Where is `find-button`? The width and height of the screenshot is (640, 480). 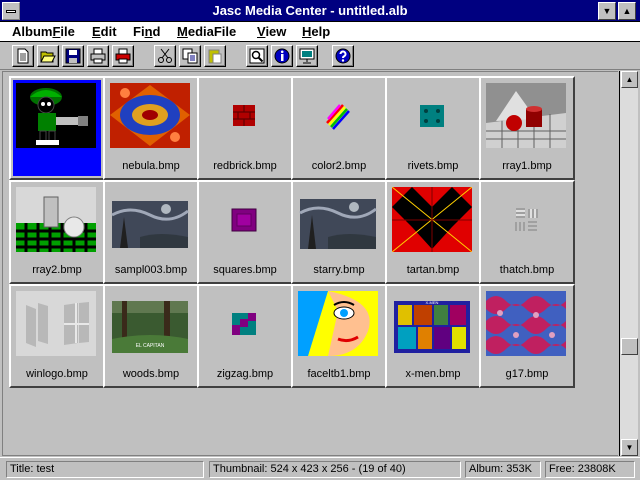 find-button is located at coordinates (257, 56).